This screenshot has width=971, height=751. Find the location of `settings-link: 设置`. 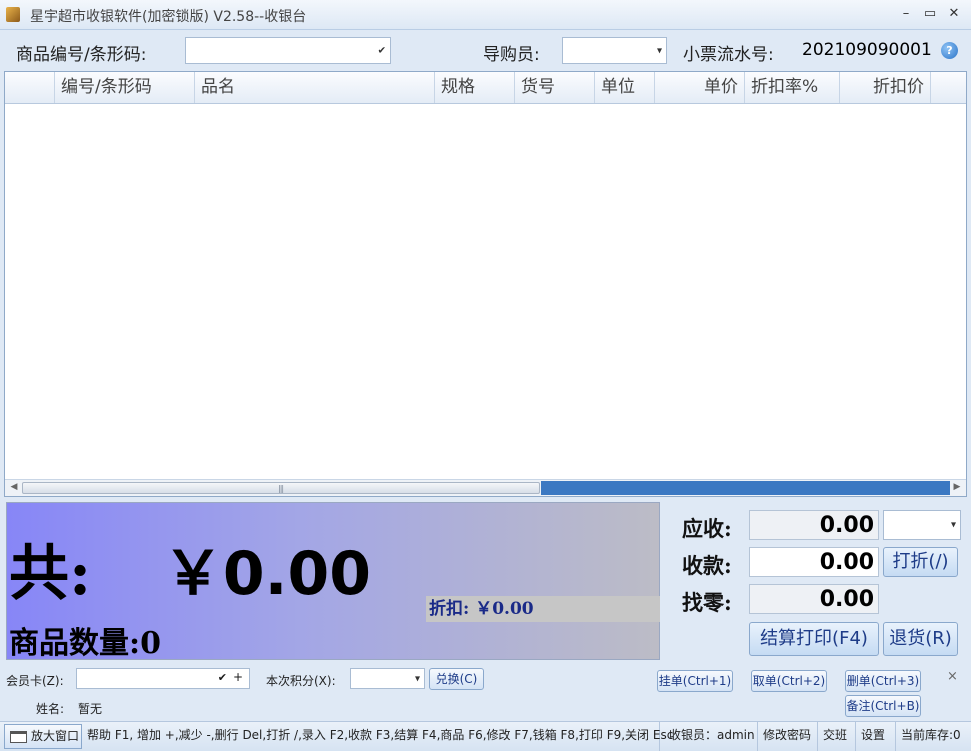

settings-link: 设置 is located at coordinates (876, 736).